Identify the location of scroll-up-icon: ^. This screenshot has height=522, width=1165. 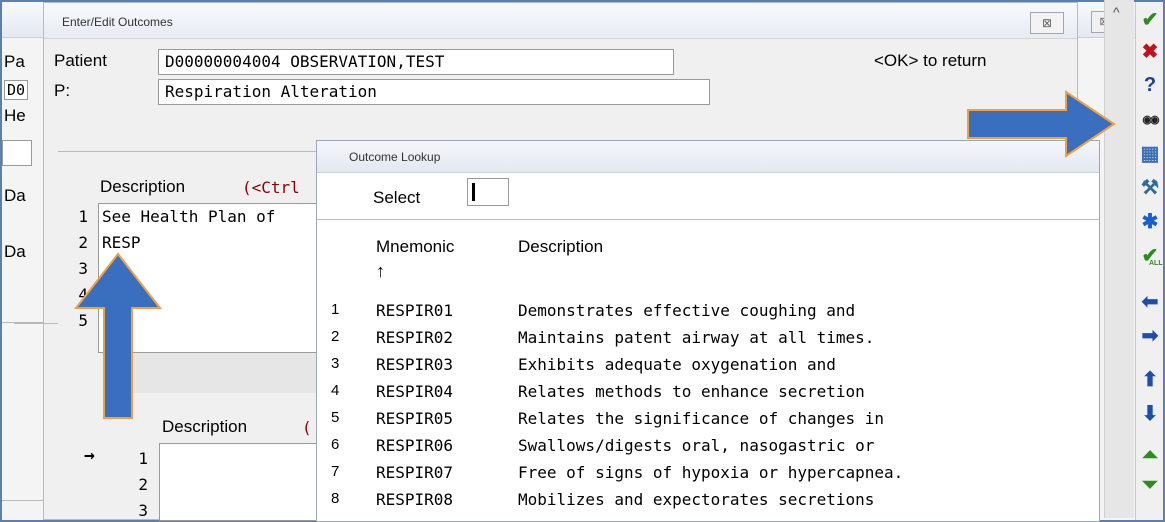
(1116, 12).